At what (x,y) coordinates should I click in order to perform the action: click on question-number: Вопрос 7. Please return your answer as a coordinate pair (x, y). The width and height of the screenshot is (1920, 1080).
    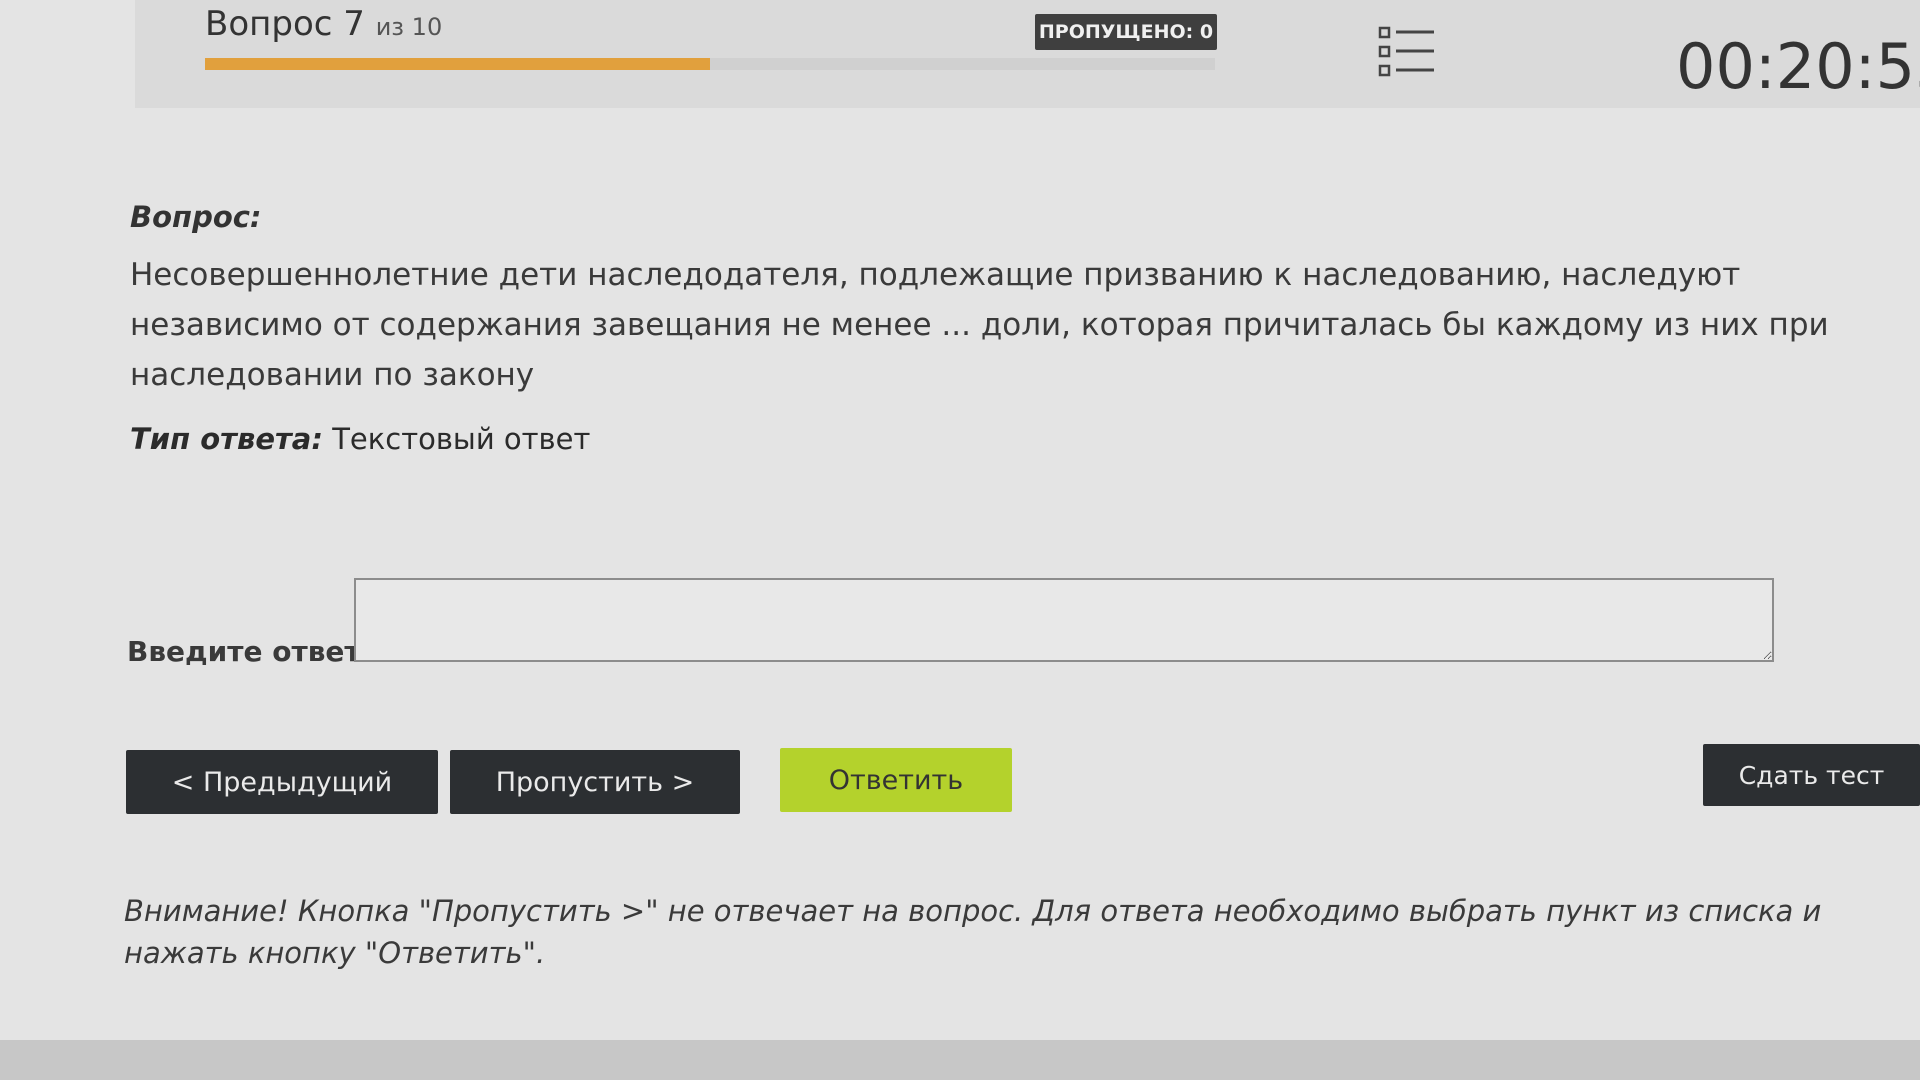
    Looking at the image, I should click on (285, 24).